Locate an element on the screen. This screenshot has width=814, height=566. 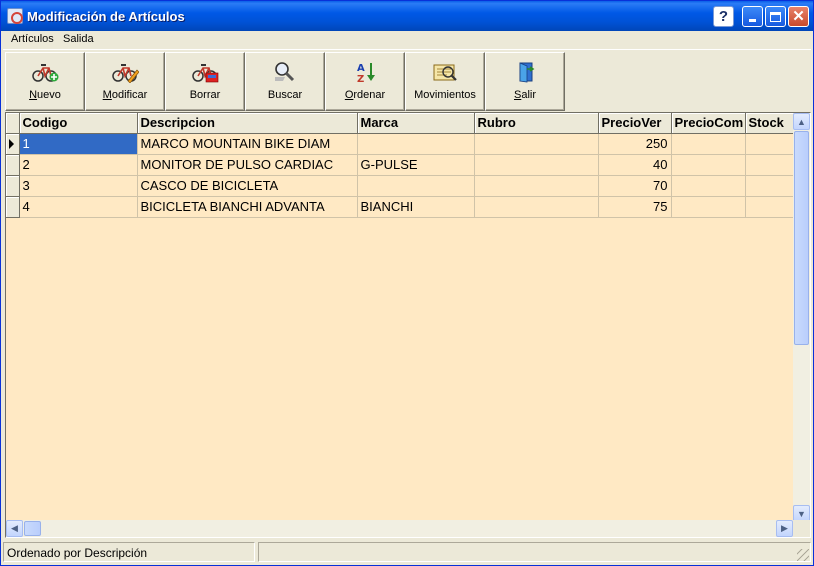
scroll-up-button: ▲ is located at coordinates (801, 121).